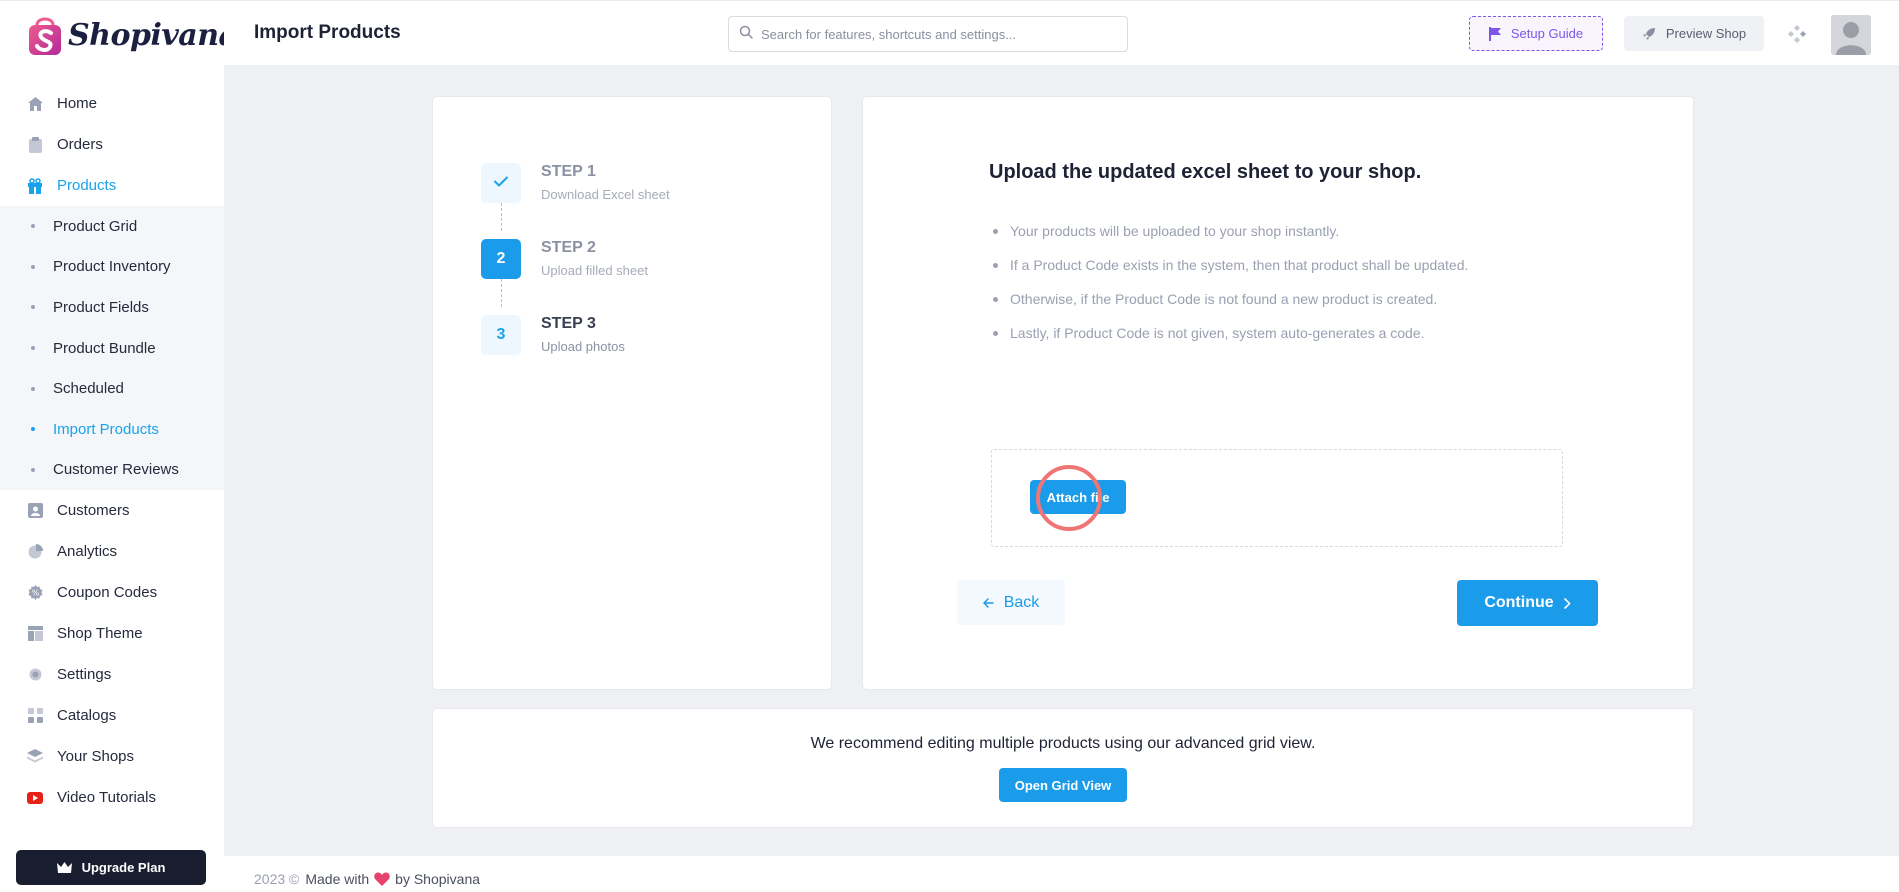 This screenshot has height=892, width=1899. What do you see at coordinates (564, 259) in the screenshot?
I see `step-2: 2 STEP 2 Upload filled sheet` at bounding box center [564, 259].